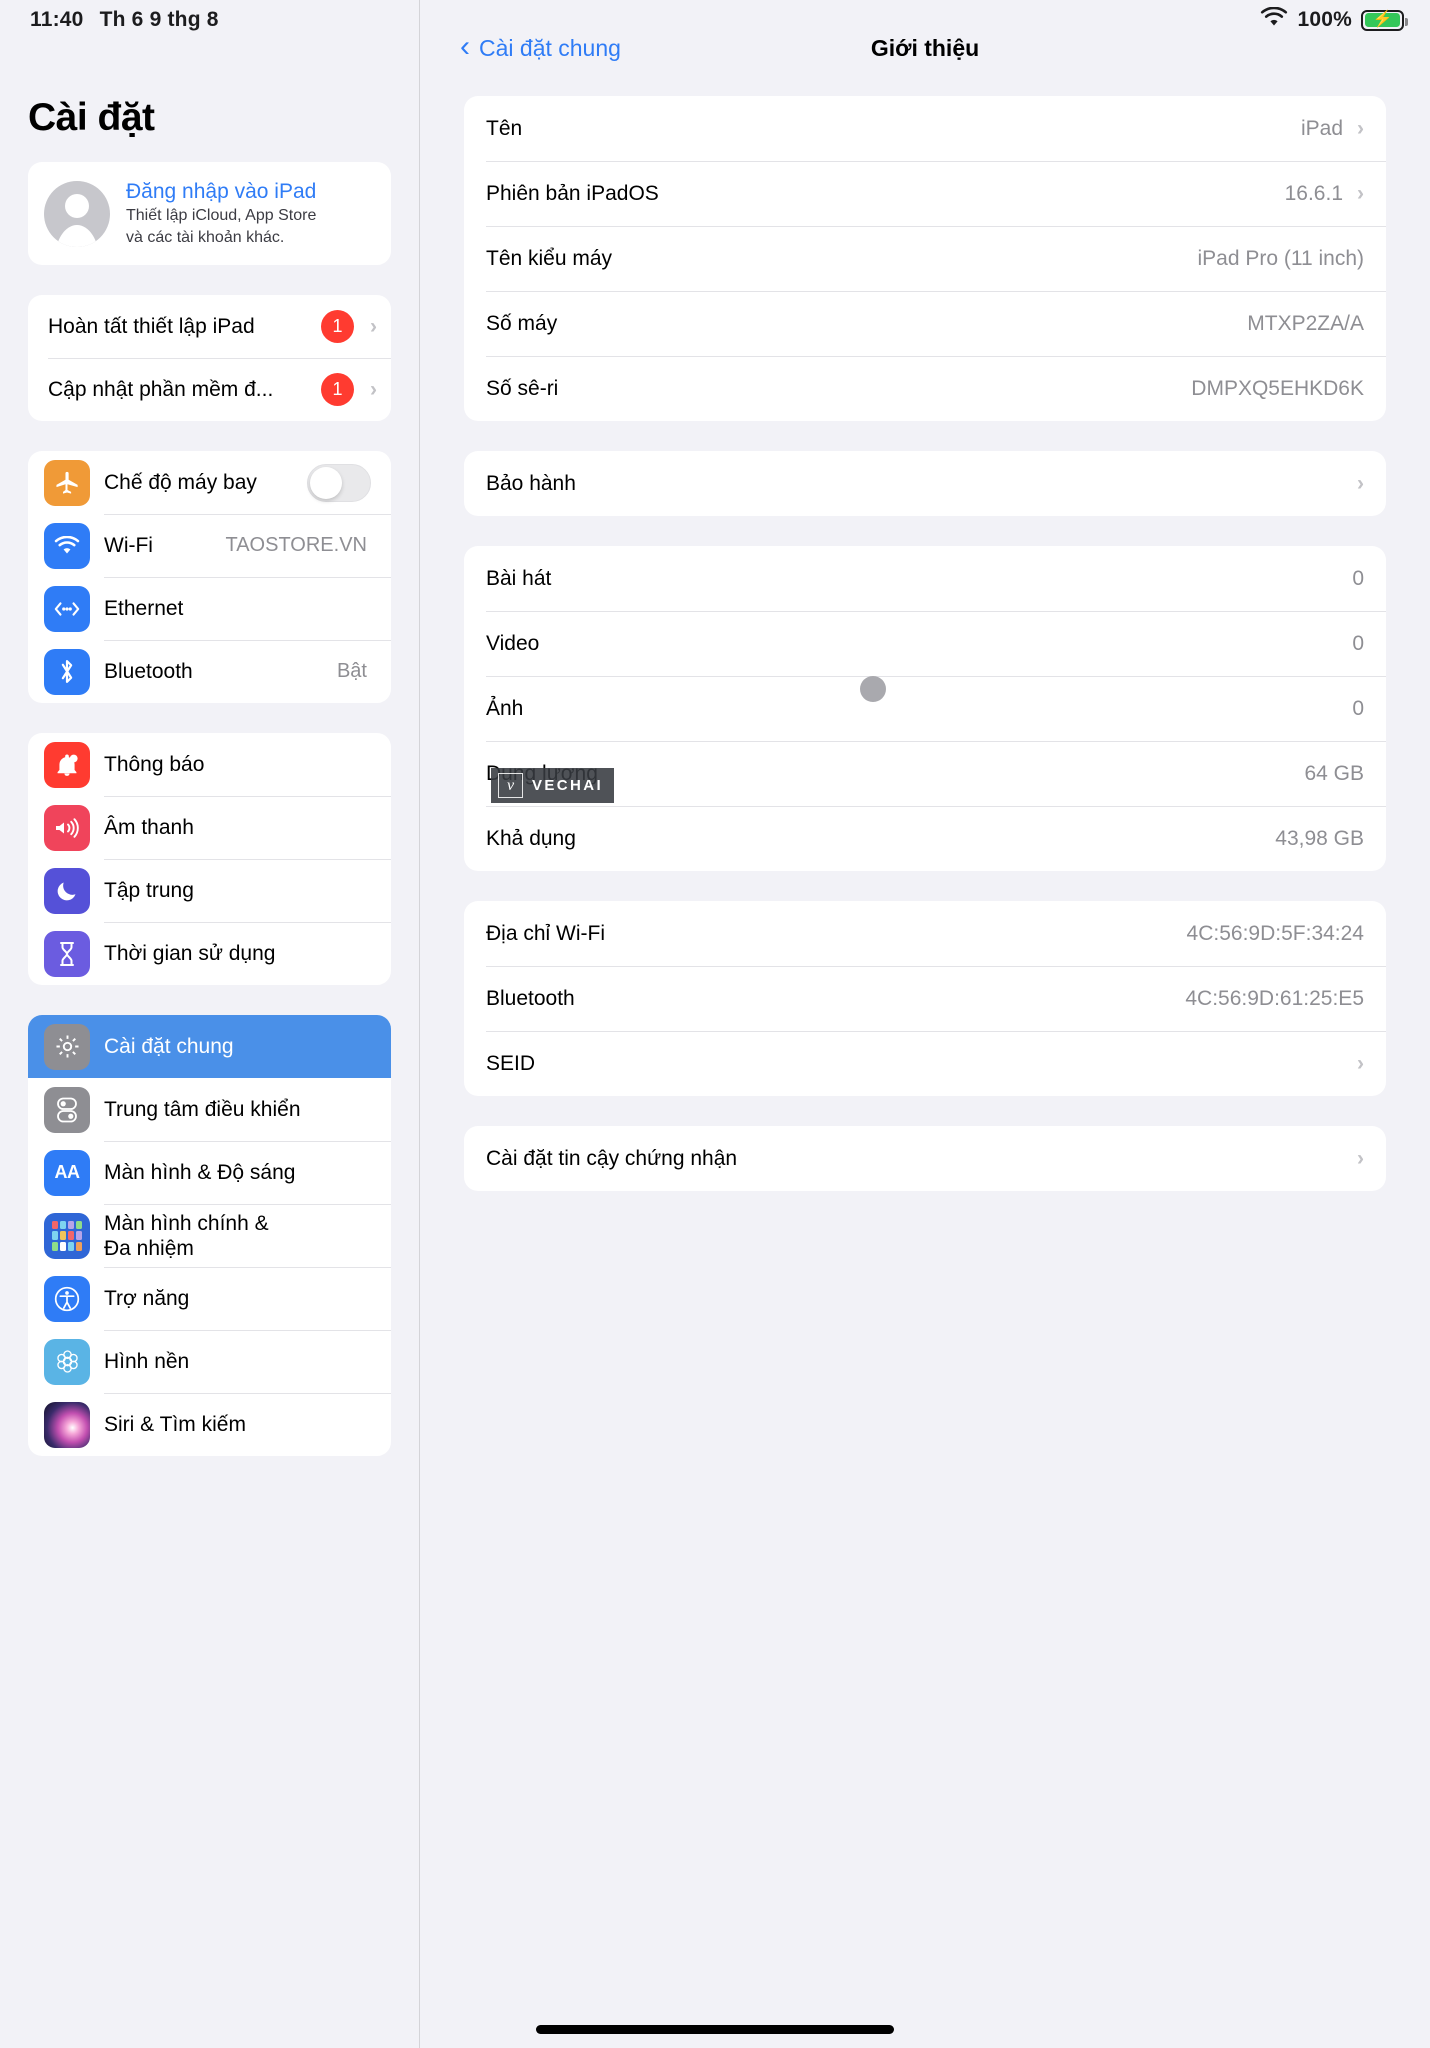  Describe the element at coordinates (925, 838) in the screenshot. I see `row-available: Khả dụng 43,98 GB` at that location.